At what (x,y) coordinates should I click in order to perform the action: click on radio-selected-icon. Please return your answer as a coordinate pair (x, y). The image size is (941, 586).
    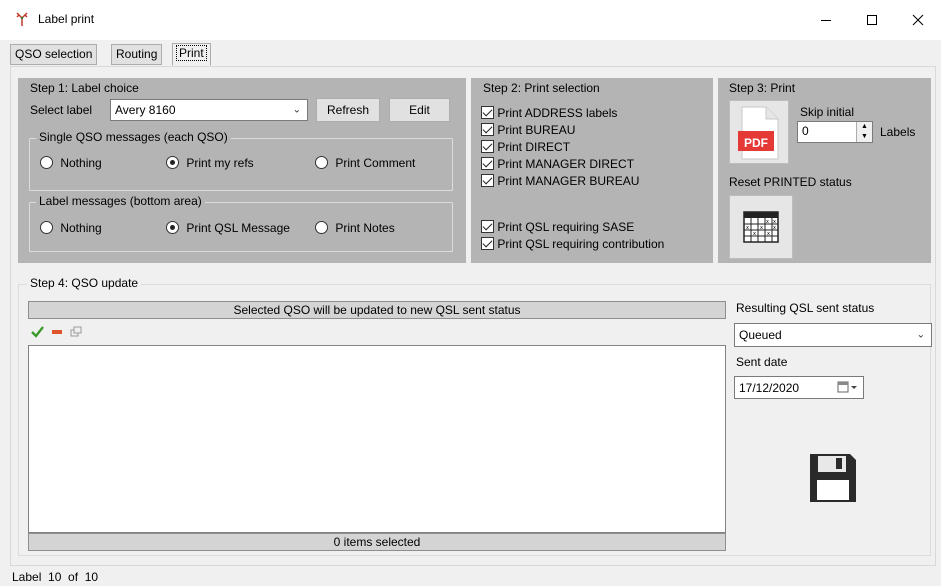
    Looking at the image, I should click on (172, 162).